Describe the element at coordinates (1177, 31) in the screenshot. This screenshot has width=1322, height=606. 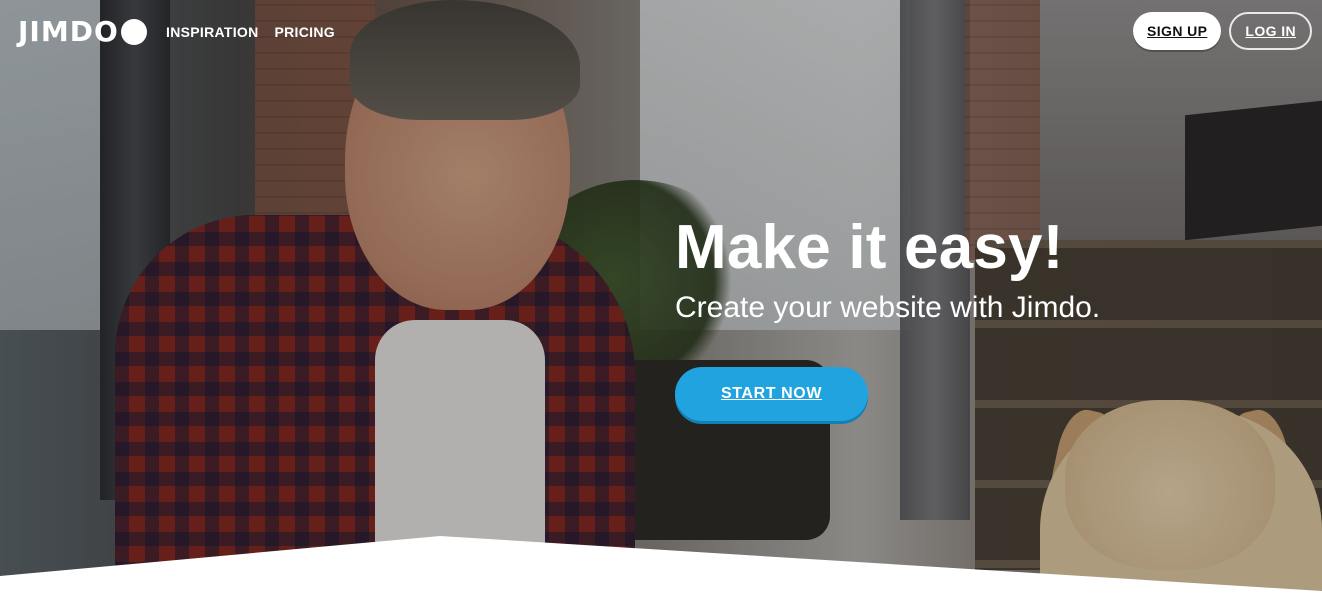
I see `sign-up-button: SIGN UP` at that location.